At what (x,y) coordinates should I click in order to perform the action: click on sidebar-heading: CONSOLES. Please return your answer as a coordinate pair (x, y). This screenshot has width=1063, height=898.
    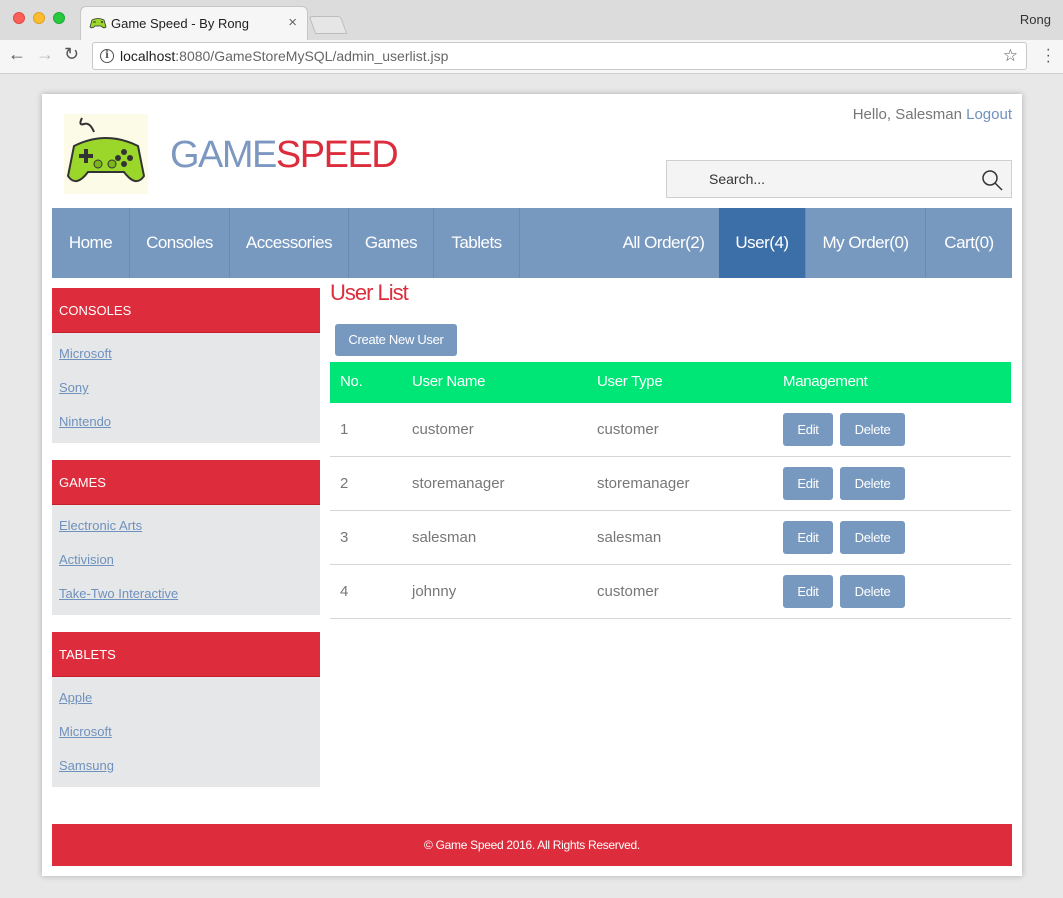
    Looking at the image, I should click on (186, 310).